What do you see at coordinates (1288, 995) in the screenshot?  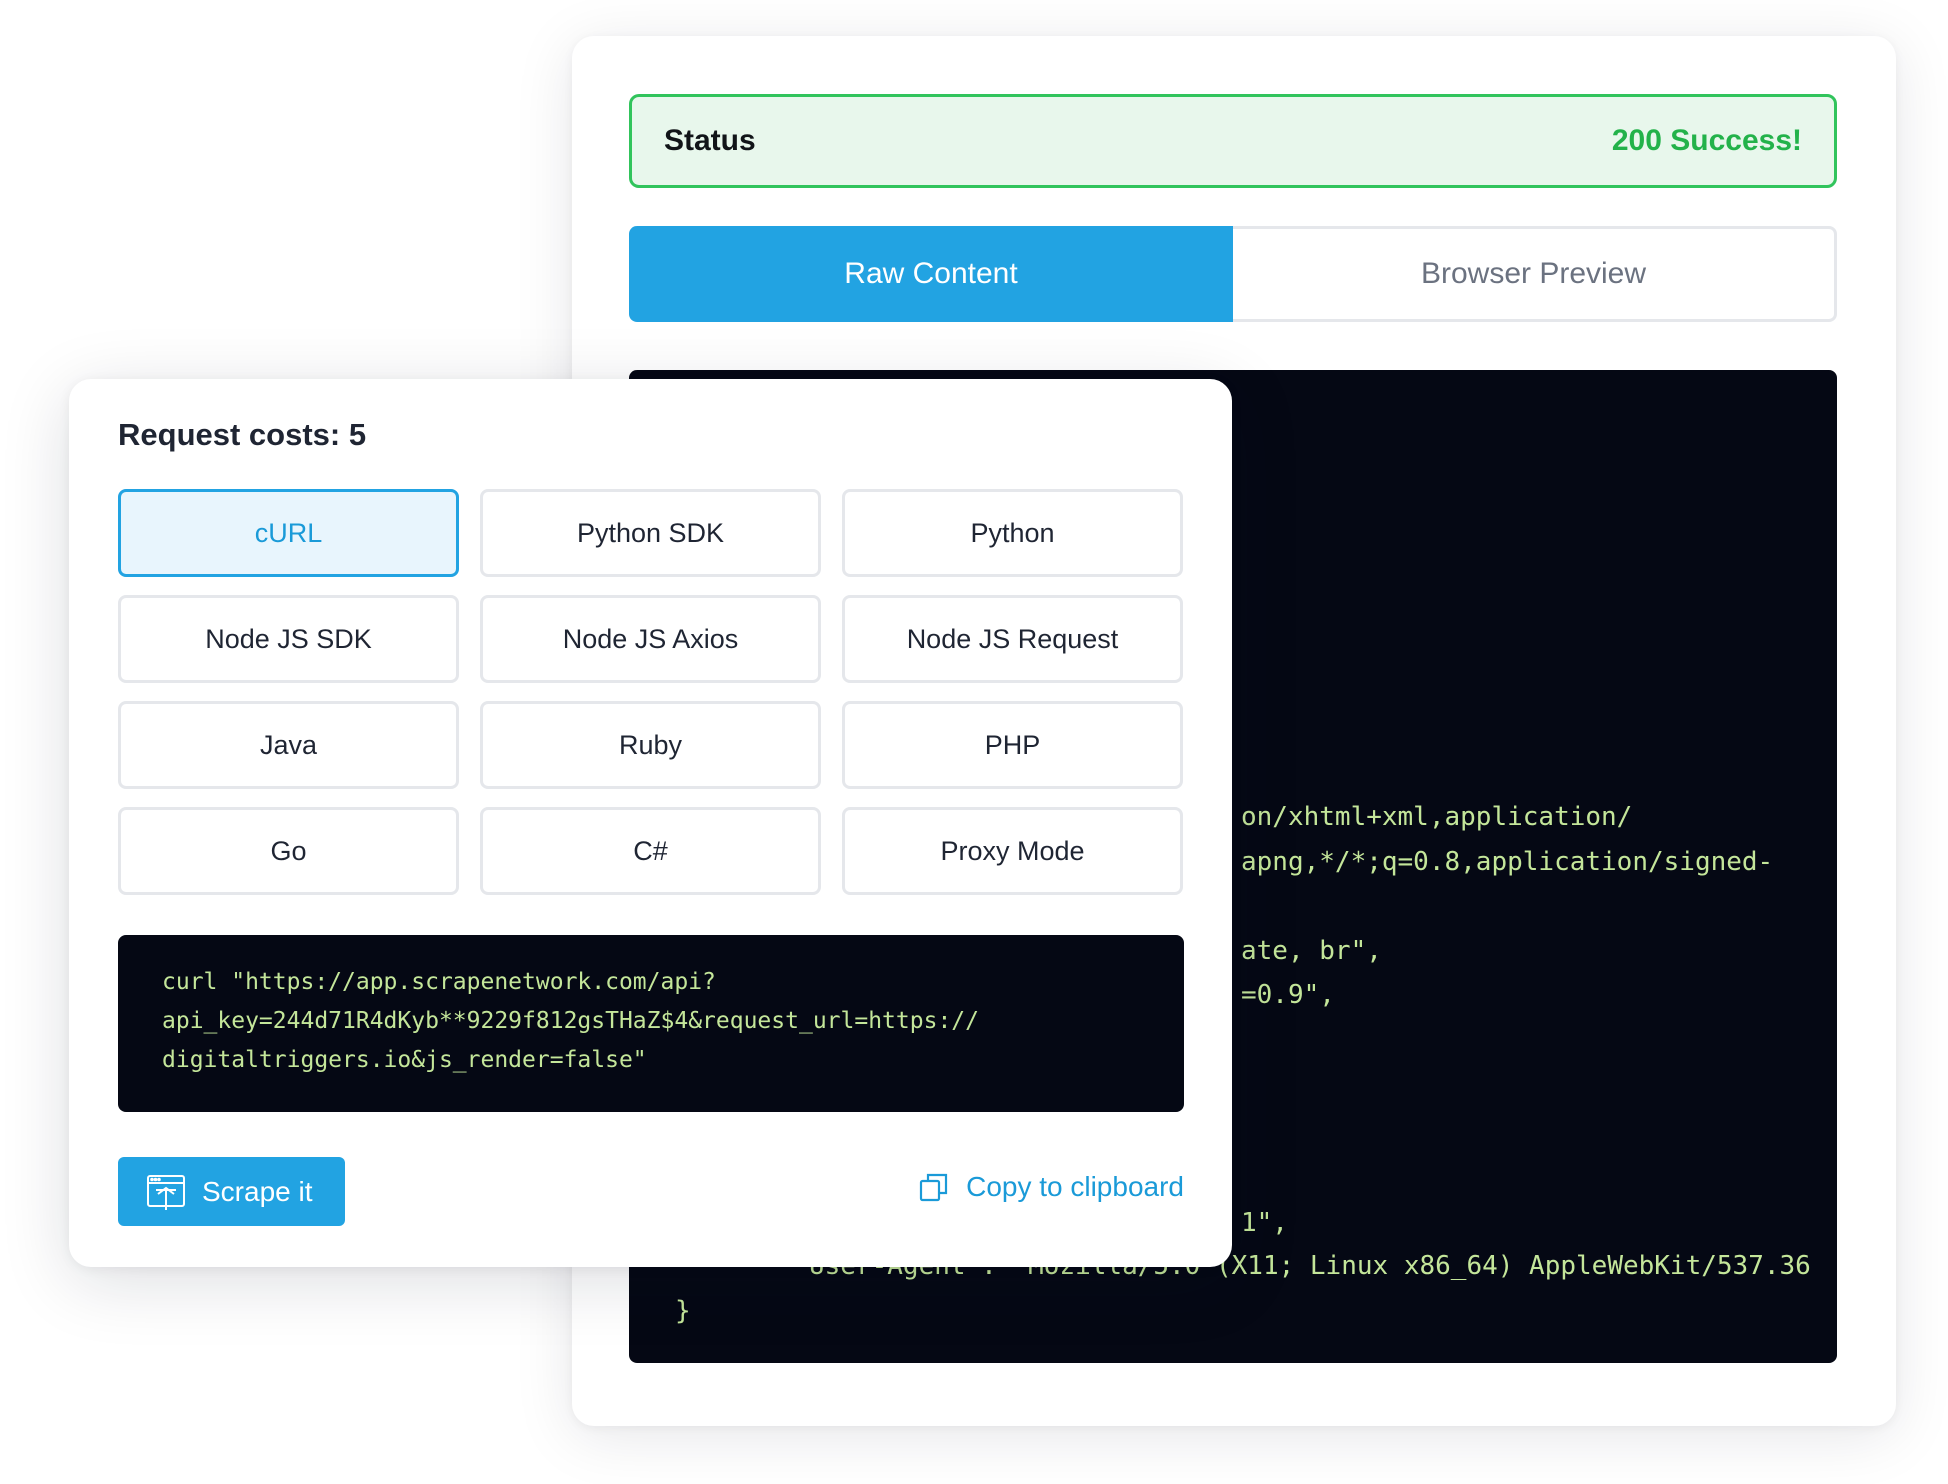 I see `response-code-line: =0.9",` at bounding box center [1288, 995].